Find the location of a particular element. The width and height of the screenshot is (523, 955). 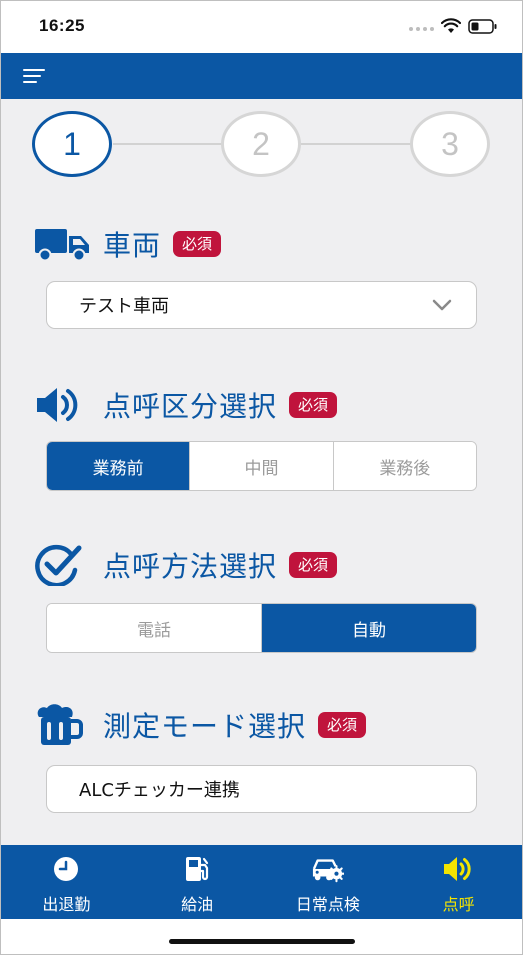

step-2: 2 is located at coordinates (261, 144).